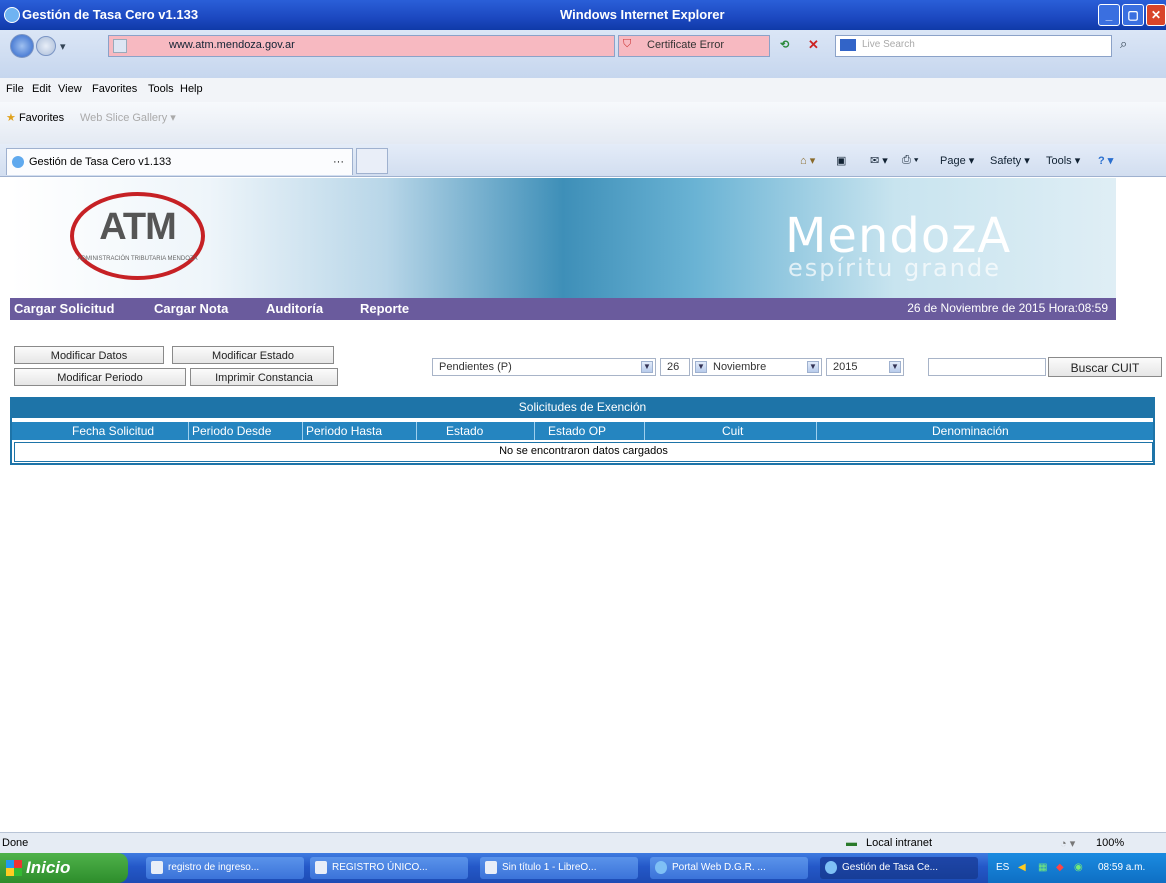 Image resolution: width=1166 pixels, height=883 pixels. Describe the element at coordinates (11, 118) in the screenshot. I see `star-icon: ★` at that location.